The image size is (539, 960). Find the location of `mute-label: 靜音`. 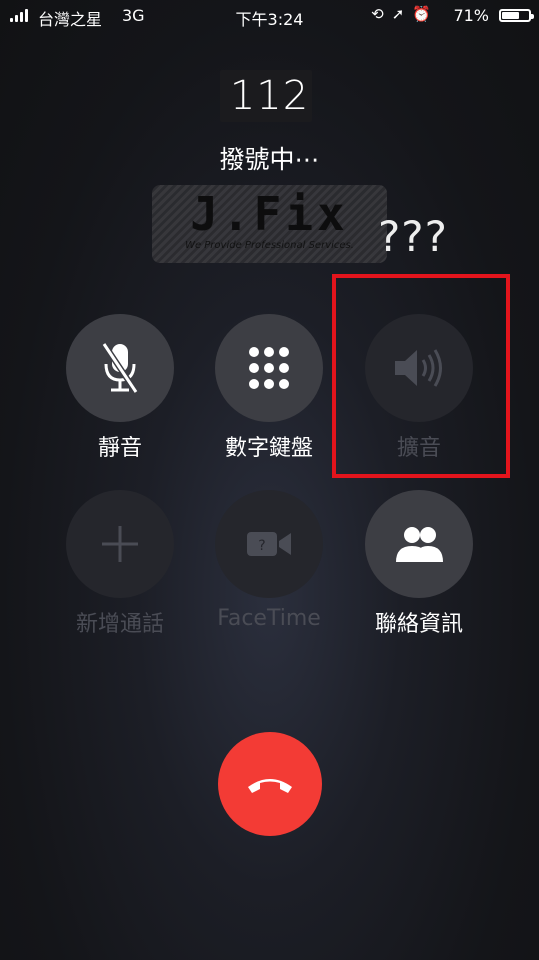

mute-label: 靜音 is located at coordinates (119, 448).